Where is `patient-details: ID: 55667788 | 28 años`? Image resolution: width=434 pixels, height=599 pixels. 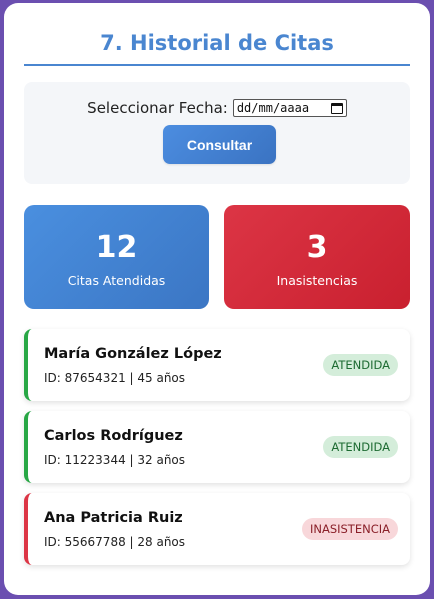 patient-details: ID: 55667788 | 28 años is located at coordinates (115, 542).